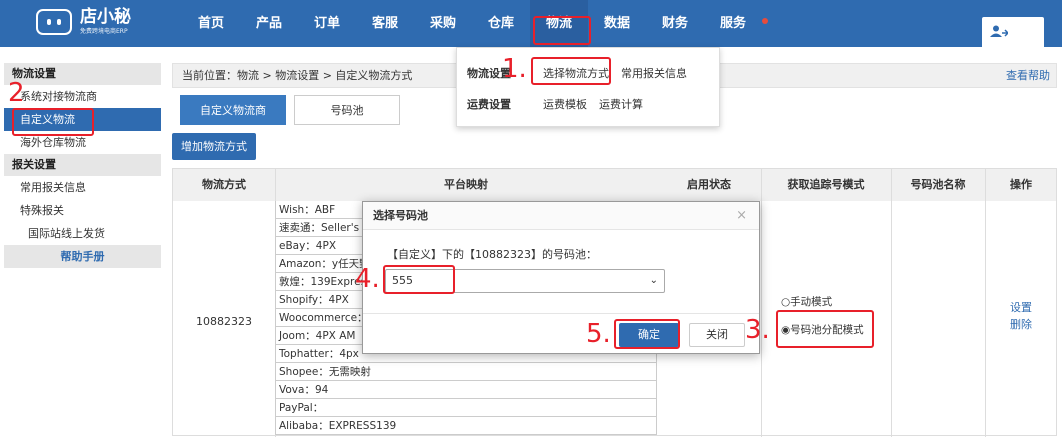 This screenshot has width=1062, height=437. Describe the element at coordinates (214, 146) in the screenshot. I see `add-logistics-button: 增加物流方式` at that location.